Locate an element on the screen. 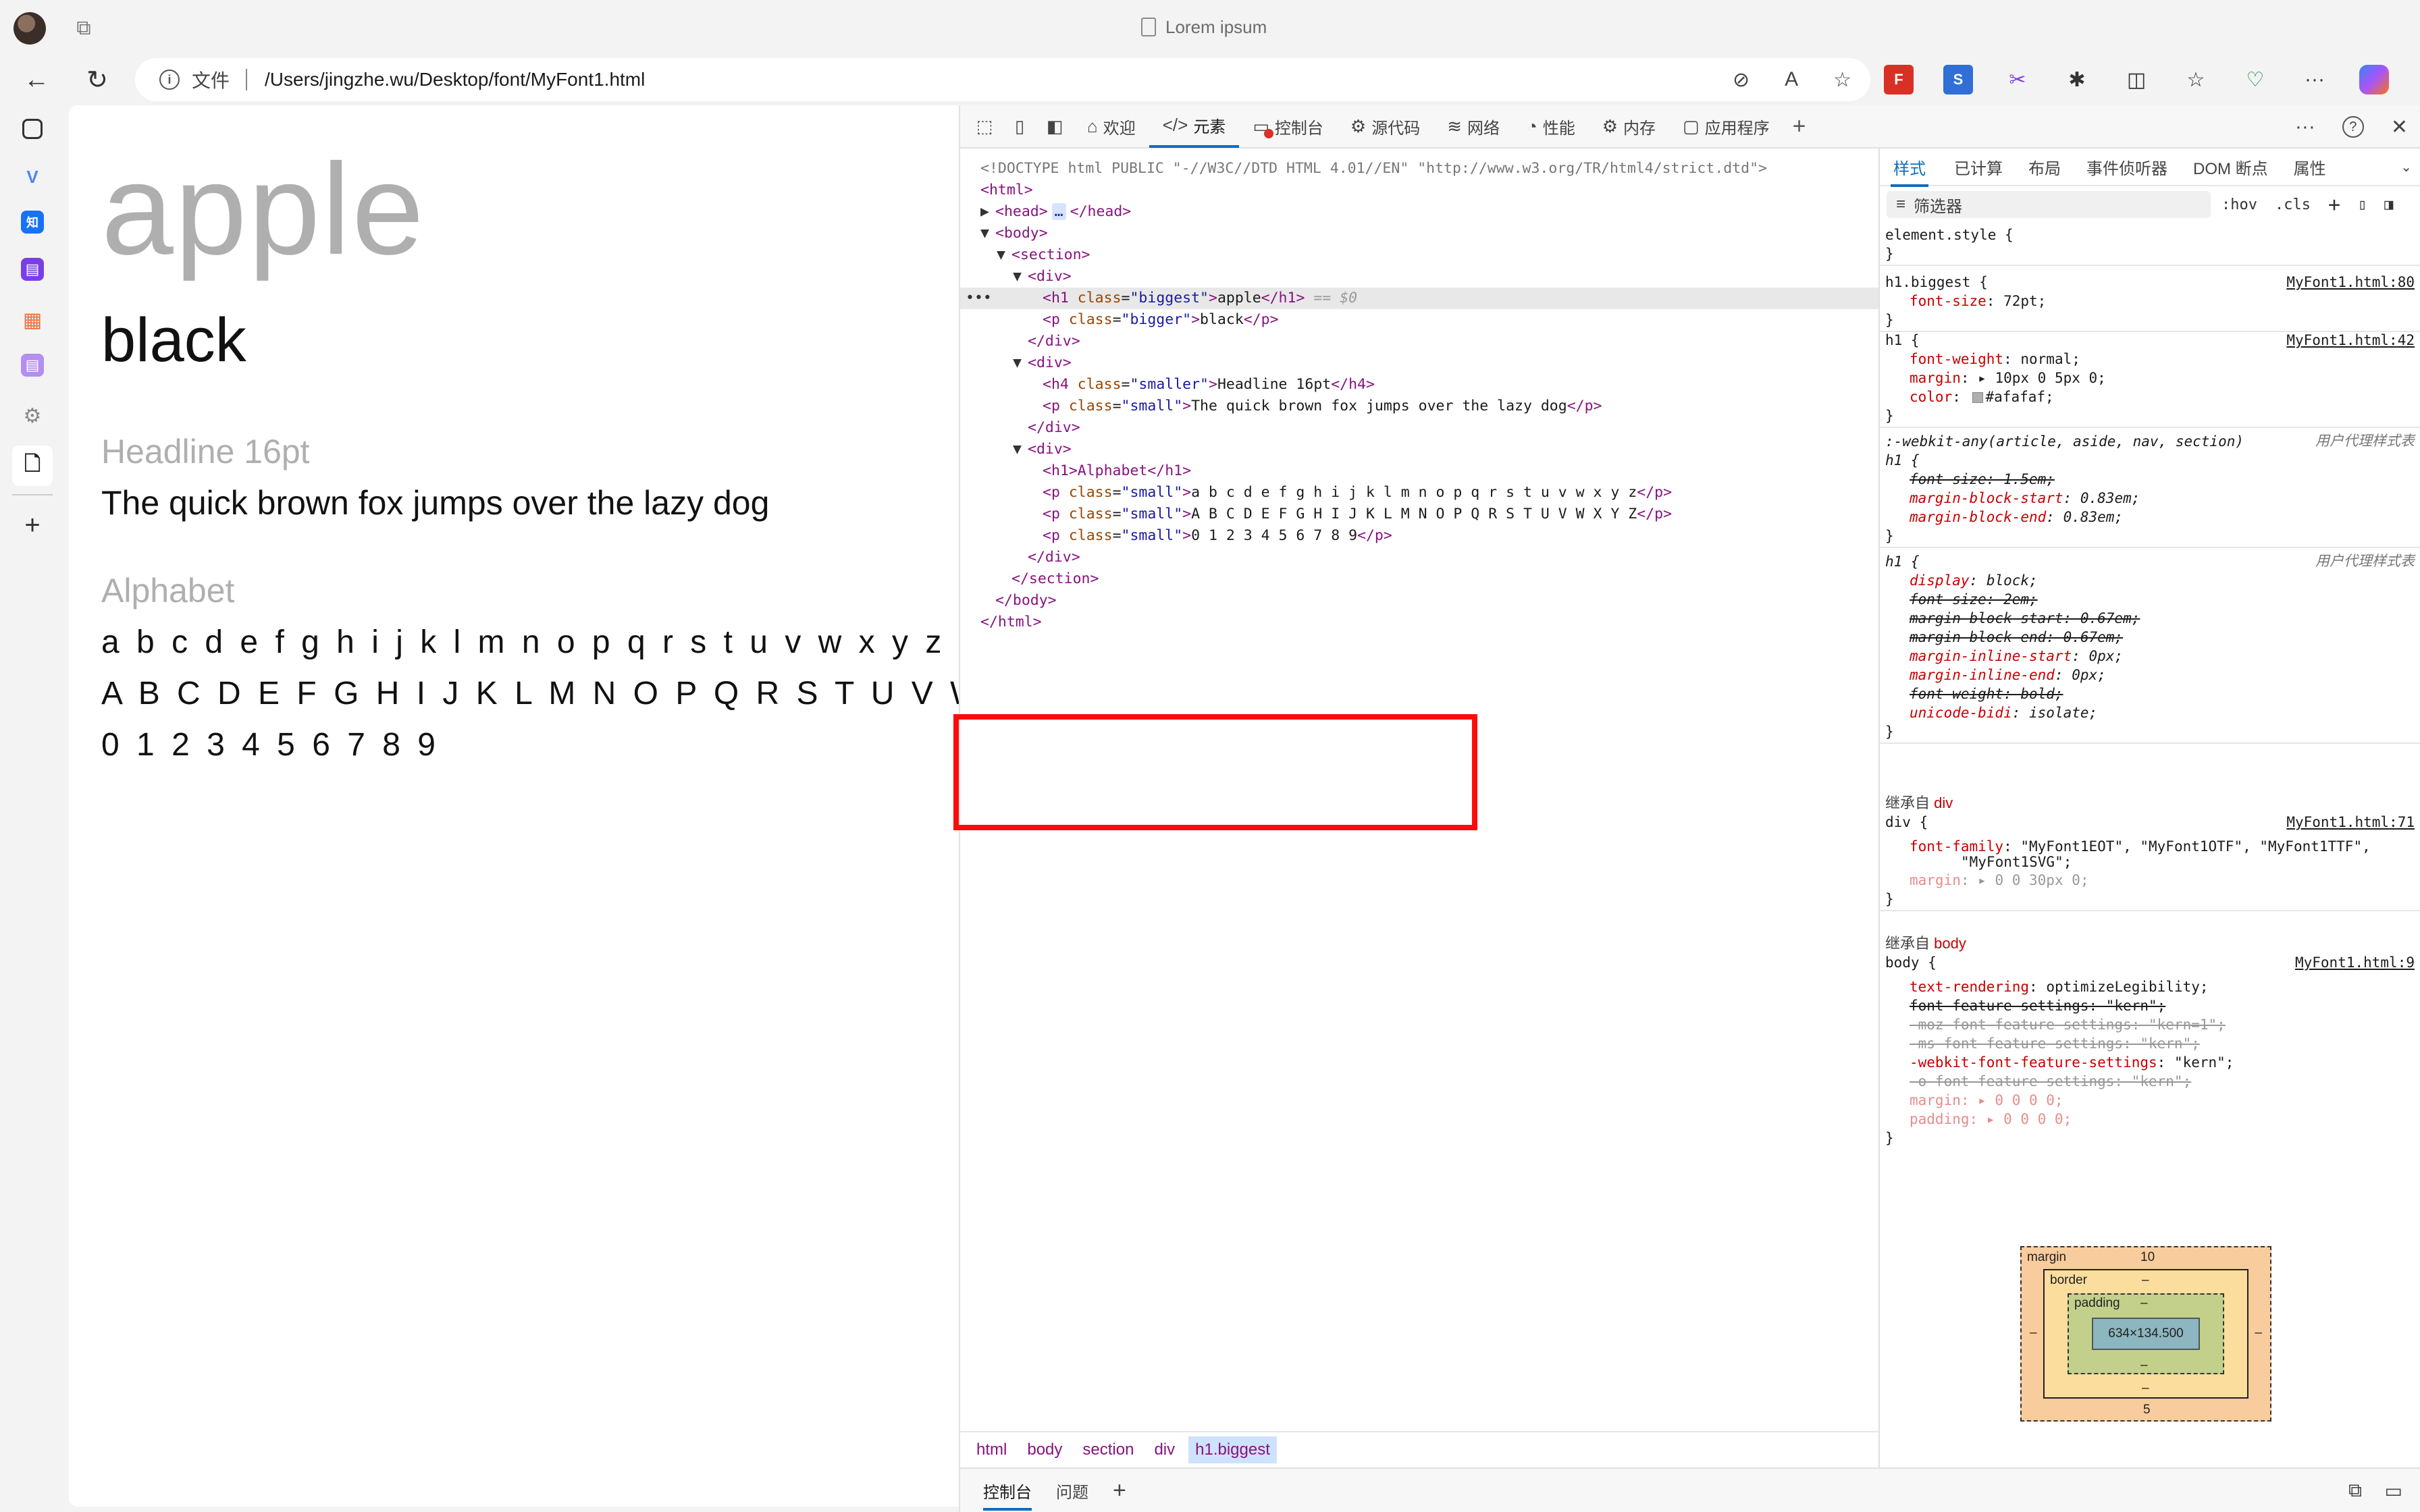 This screenshot has height=1512, width=2420. cut-extension-icon: ✂ is located at coordinates (2017, 79).